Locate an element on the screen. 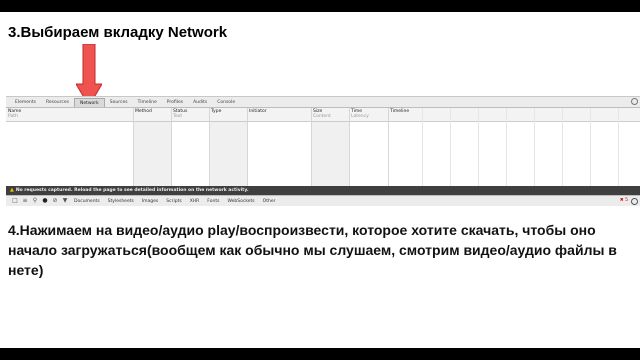 Image resolution: width=640 pixels, height=360 pixels. error-count: 5 is located at coordinates (626, 200).